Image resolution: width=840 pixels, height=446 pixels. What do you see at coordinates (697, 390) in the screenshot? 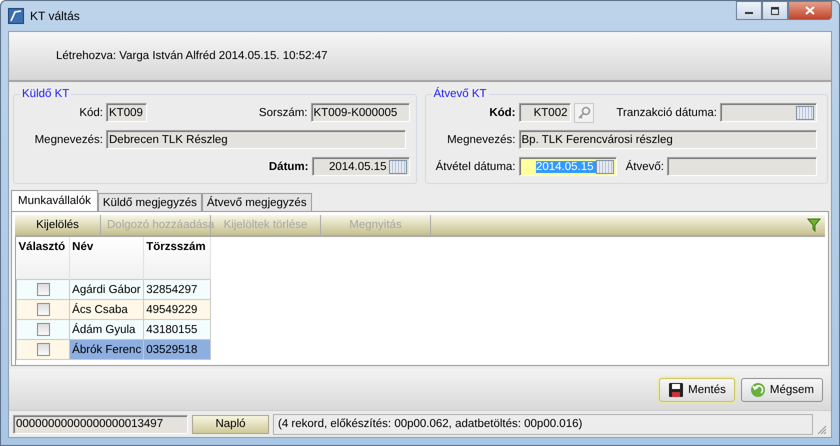
I see `save-button: Mentés` at bounding box center [697, 390].